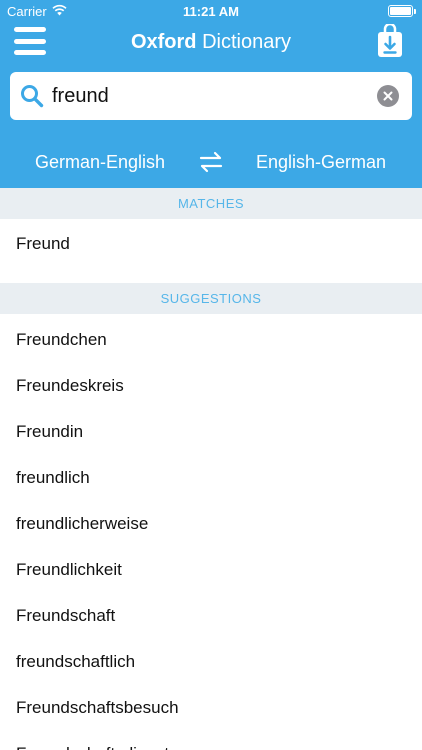 The height and width of the screenshot is (750, 422). Describe the element at coordinates (211, 244) in the screenshot. I see `match-item: Freund` at that location.